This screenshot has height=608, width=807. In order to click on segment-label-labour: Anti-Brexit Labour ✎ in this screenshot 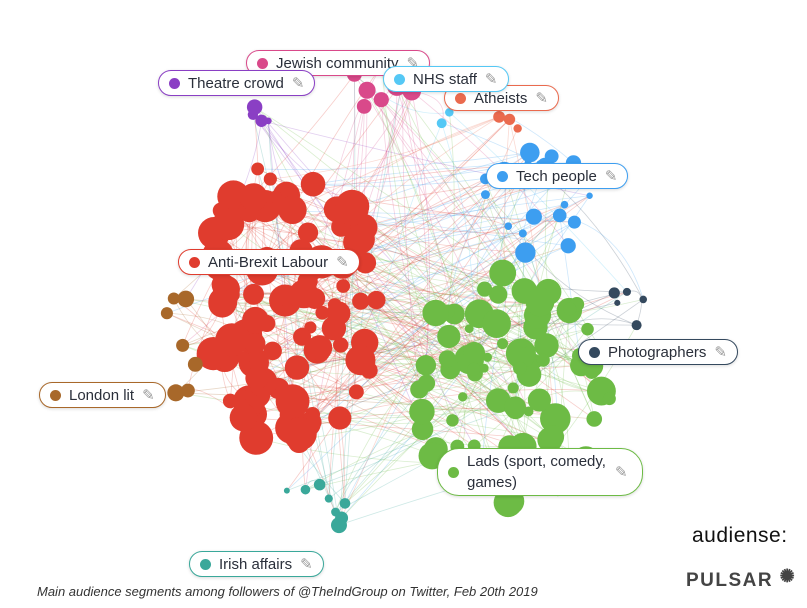, I will do `click(269, 262)`.